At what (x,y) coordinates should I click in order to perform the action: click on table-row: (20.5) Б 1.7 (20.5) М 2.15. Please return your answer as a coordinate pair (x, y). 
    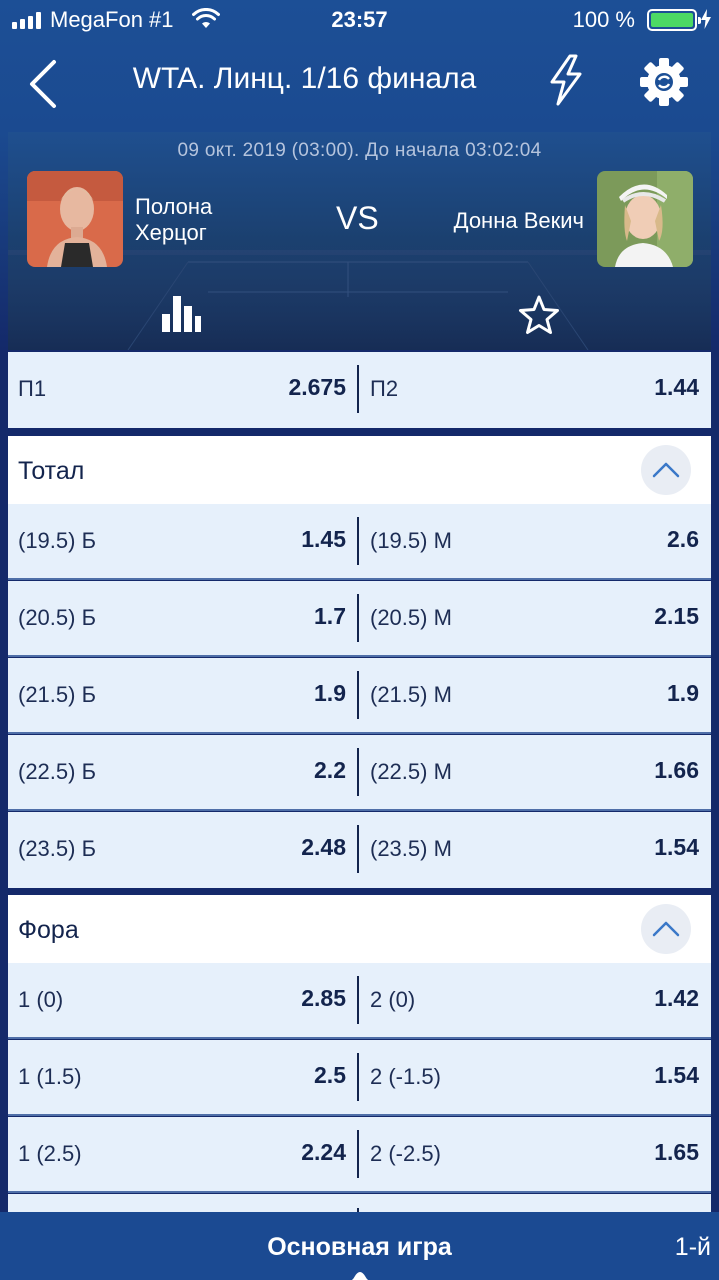
    Looking at the image, I should click on (359, 619).